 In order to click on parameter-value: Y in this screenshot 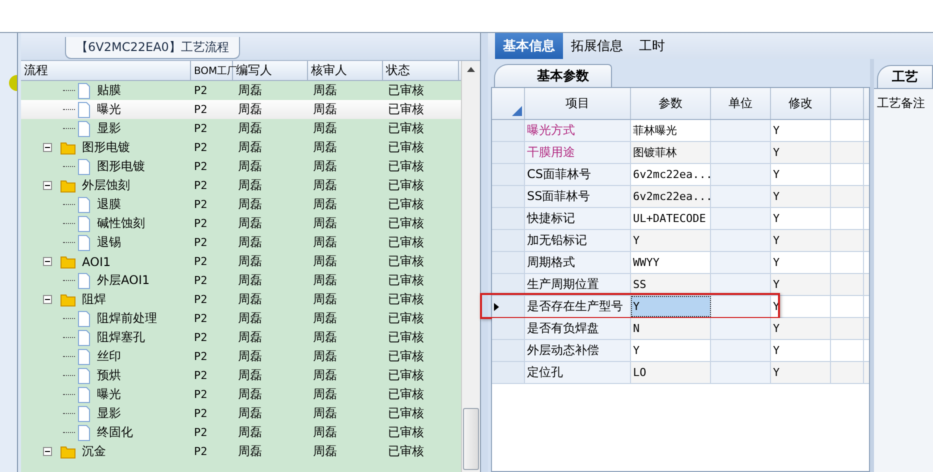, I will do `click(671, 306)`.